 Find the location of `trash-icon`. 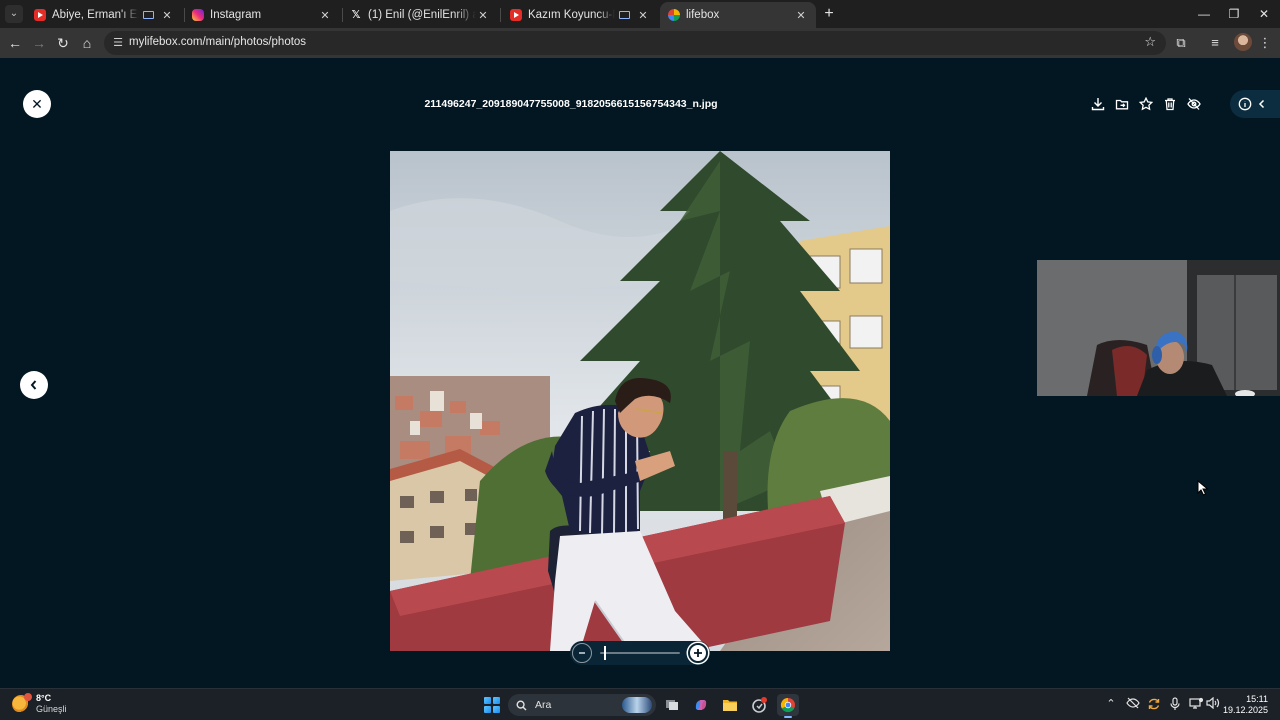

trash-icon is located at coordinates (1170, 104).